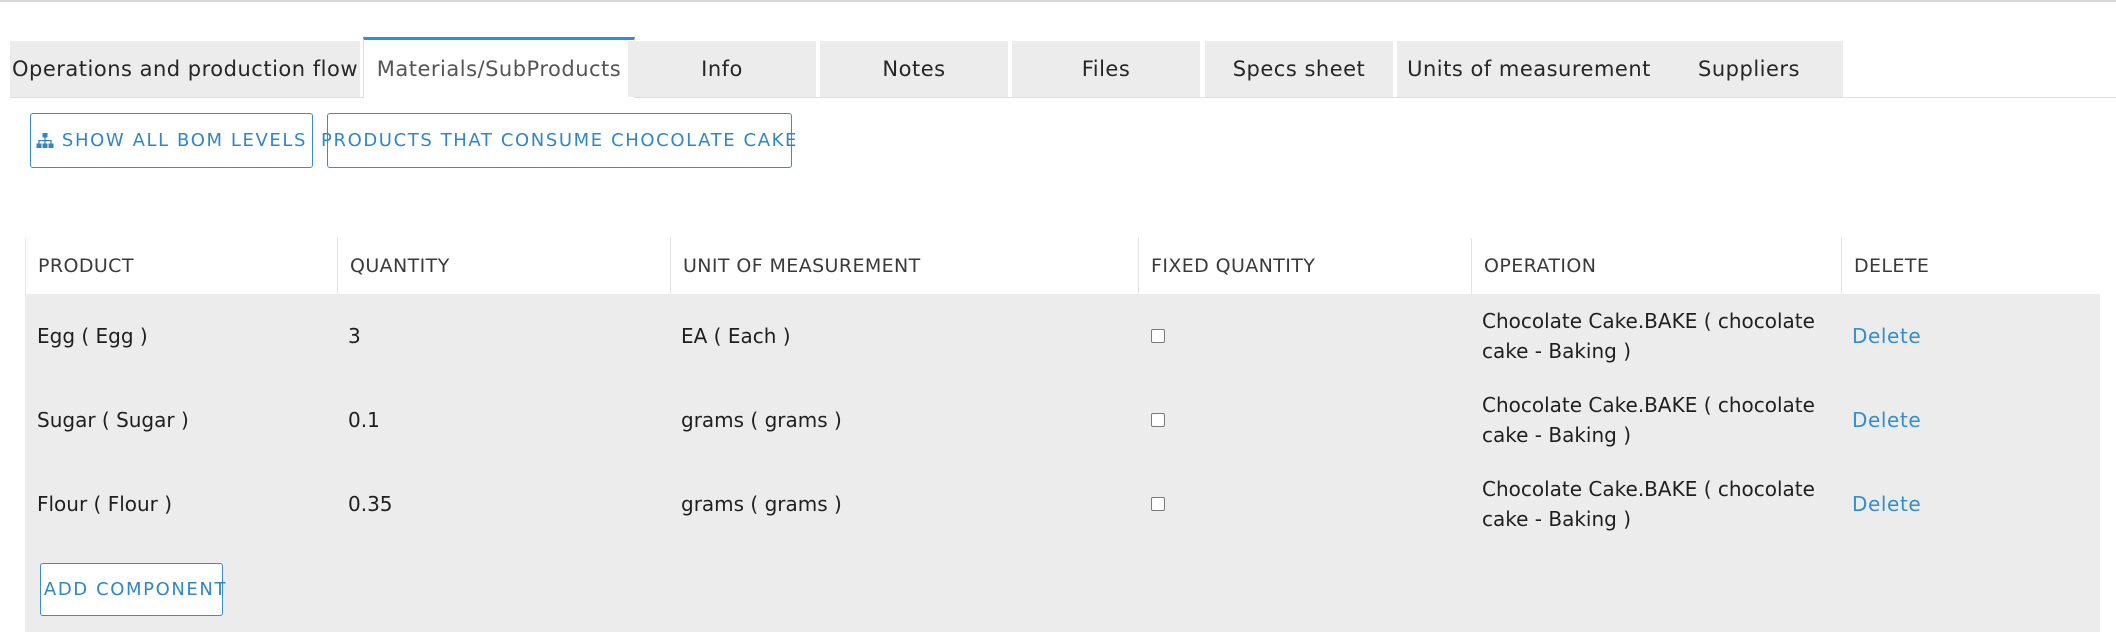 The width and height of the screenshot is (2116, 638). Describe the element at coordinates (113, 420) in the screenshot. I see `product-cell: Sugar ( Sugar )` at that location.